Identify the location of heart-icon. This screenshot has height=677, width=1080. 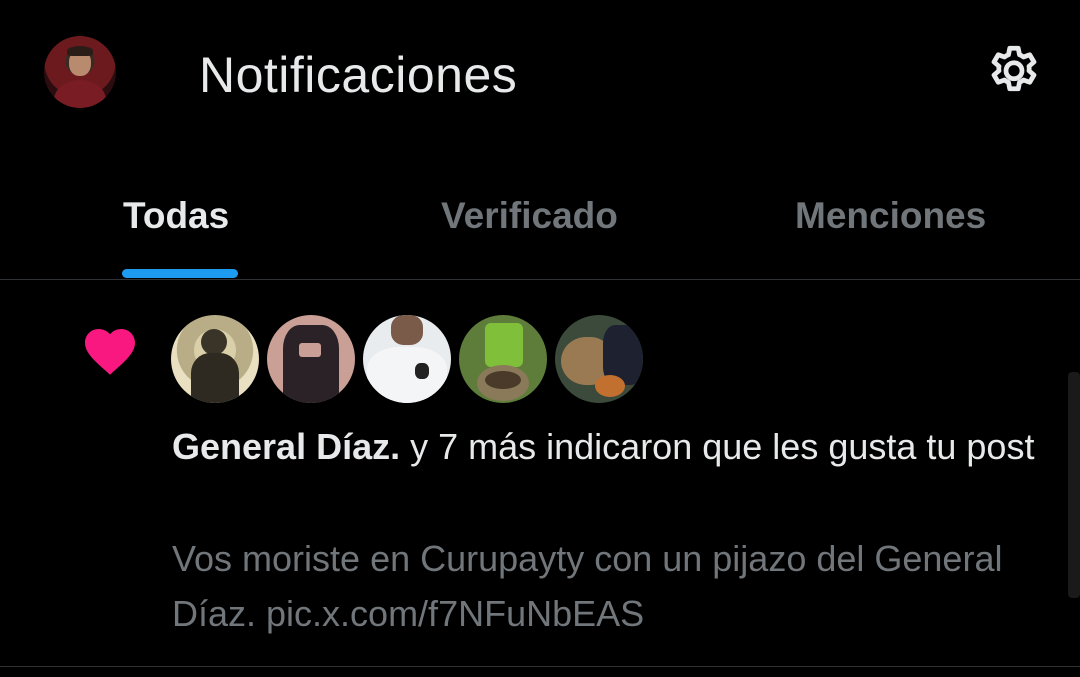
(110, 352).